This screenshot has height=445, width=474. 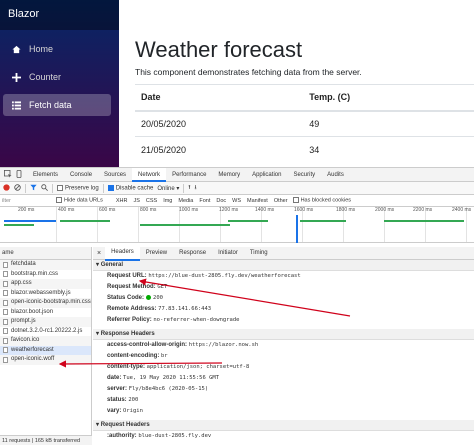 What do you see at coordinates (185, 201) in the screenshot?
I see `filter-type-media: Media` at bounding box center [185, 201].